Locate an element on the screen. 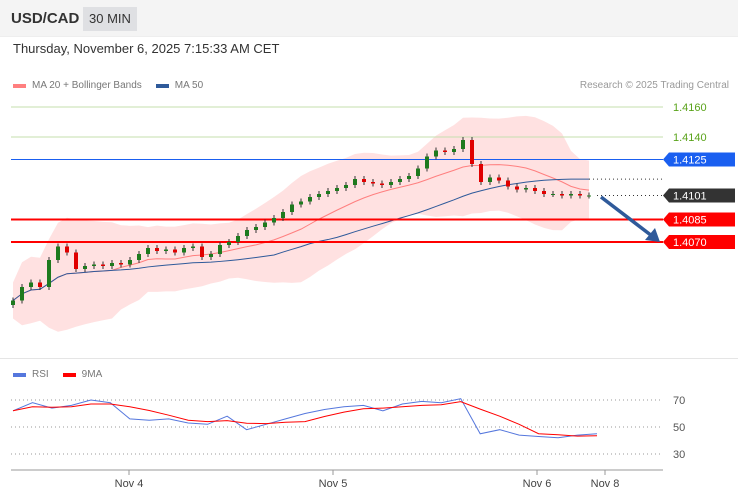 This screenshot has height=500, width=738. rsi-level-label: 30 is located at coordinates (679, 455).